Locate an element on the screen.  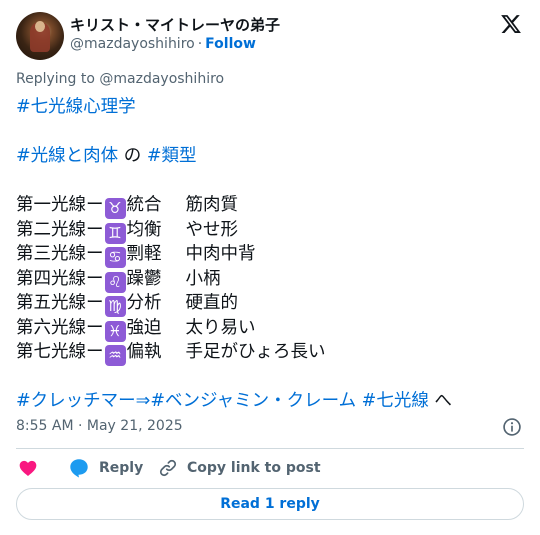
ray-trait: 剽軽 is located at coordinates (144, 254).